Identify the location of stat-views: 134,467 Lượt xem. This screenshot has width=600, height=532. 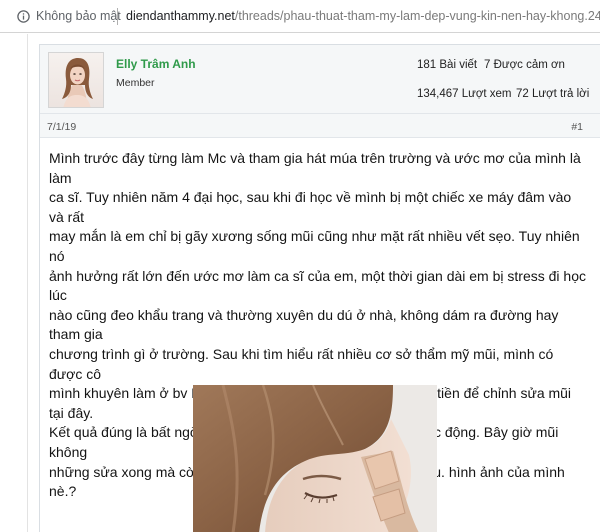
(464, 94).